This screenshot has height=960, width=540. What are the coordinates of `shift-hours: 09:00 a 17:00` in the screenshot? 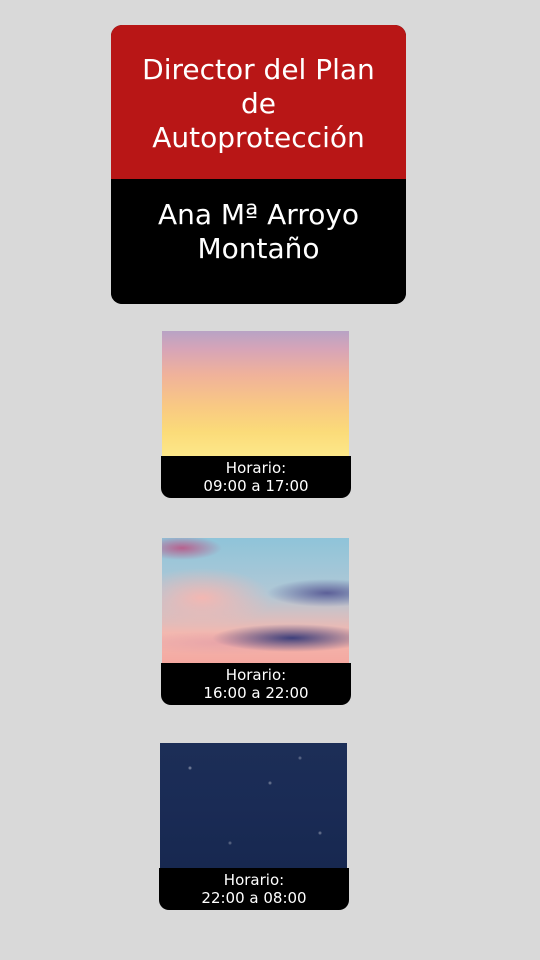 It's located at (256, 486).